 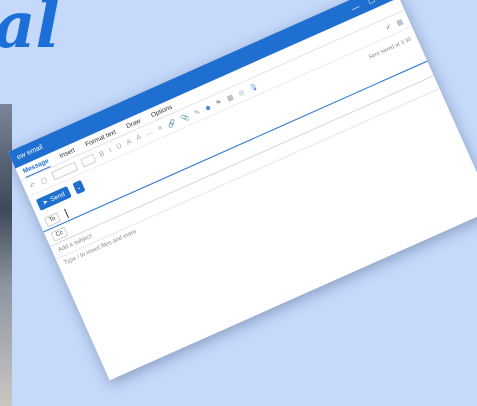 What do you see at coordinates (118, 147) in the screenshot?
I see `underline-icon: U` at bounding box center [118, 147].